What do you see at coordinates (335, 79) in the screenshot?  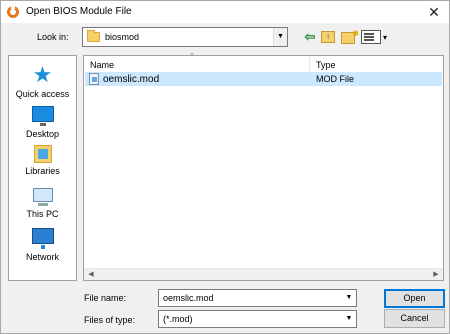 I see `file-type: MOD File` at bounding box center [335, 79].